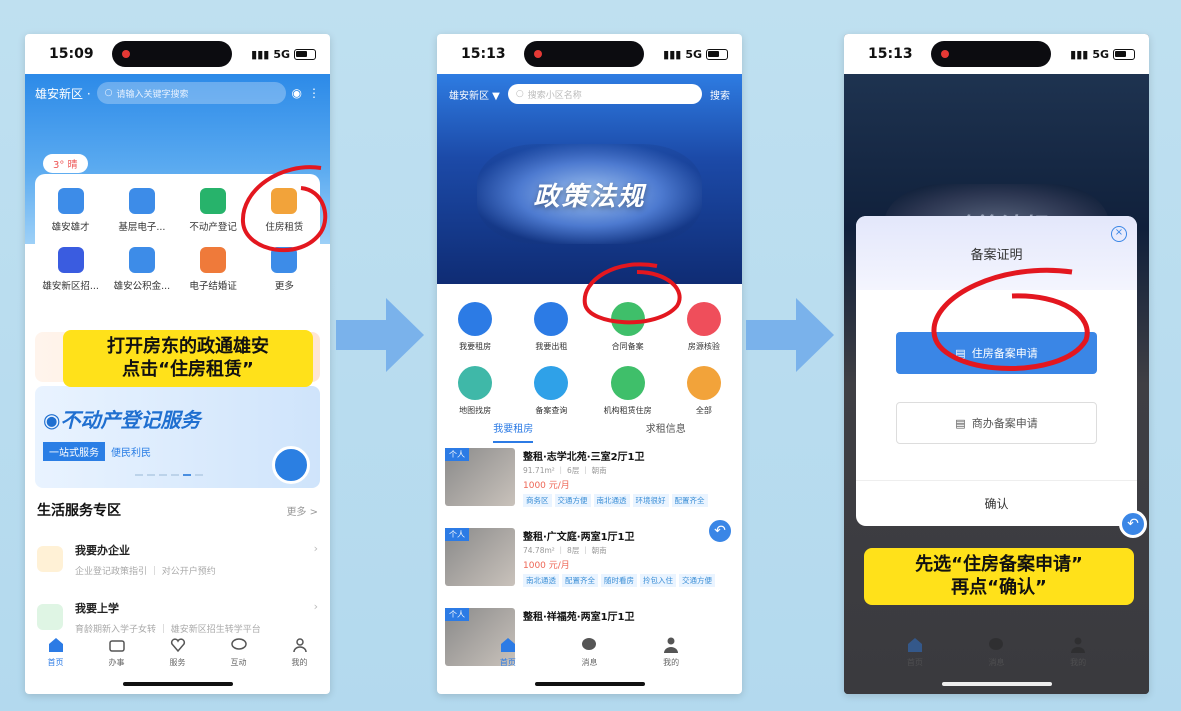  I want to click on more-icon: ⋮, so click(314, 93).